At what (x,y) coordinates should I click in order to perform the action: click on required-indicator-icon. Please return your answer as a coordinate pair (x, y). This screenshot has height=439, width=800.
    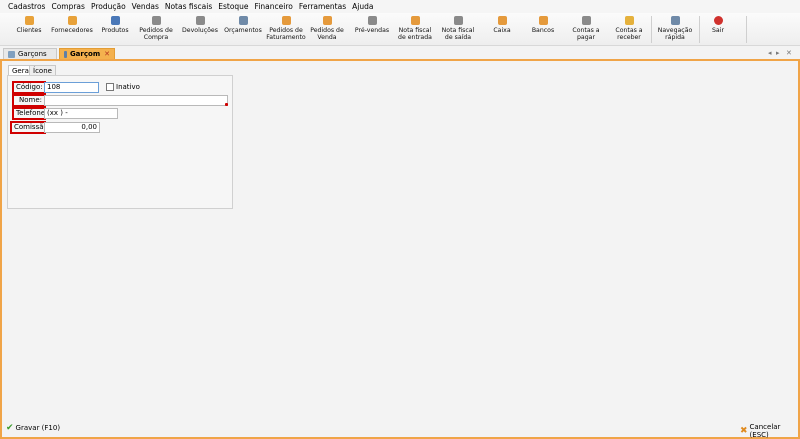
    Looking at the image, I should click on (226, 104).